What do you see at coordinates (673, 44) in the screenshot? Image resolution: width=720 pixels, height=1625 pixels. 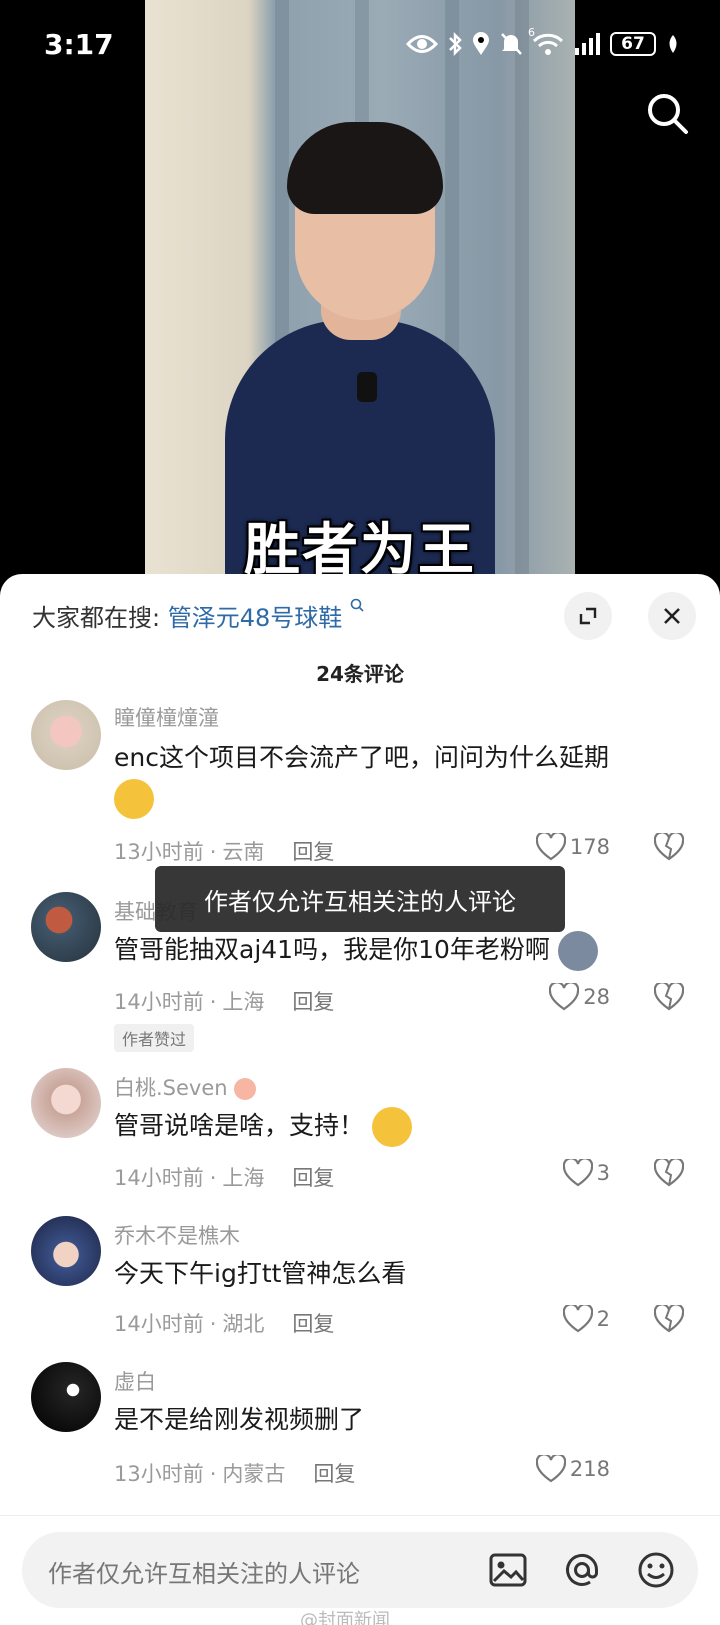 I see `leaf-icon` at bounding box center [673, 44].